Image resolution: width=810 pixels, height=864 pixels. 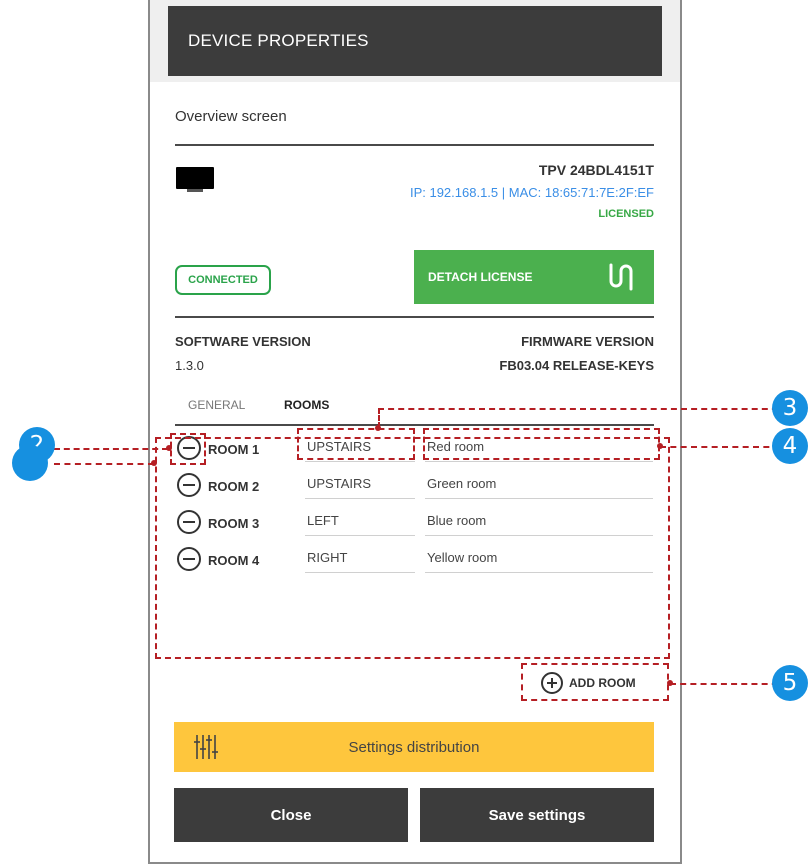 I want to click on save-settings-label: Save settings, so click(x=537, y=815).